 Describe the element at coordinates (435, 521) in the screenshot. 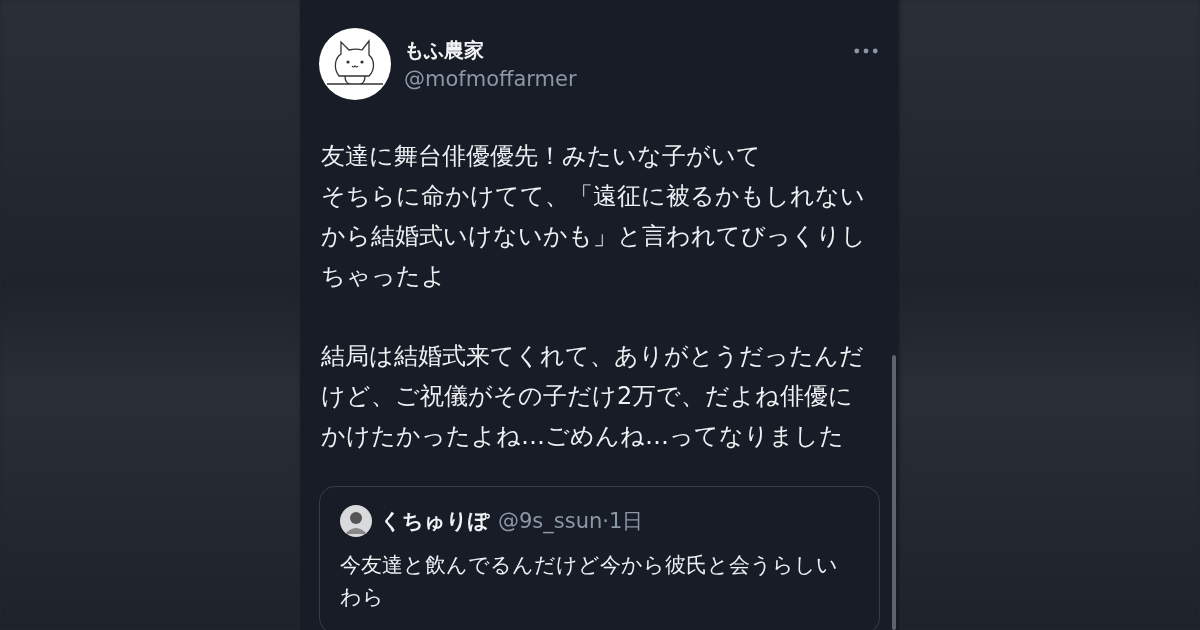

I see `quoted-author-name: くちゅりぽ` at that location.